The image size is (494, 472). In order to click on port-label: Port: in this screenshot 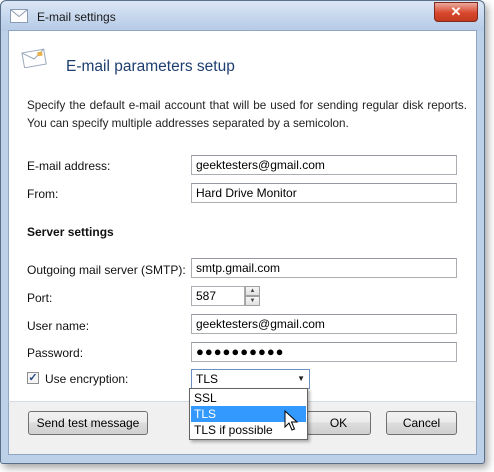, I will do `click(40, 298)`.